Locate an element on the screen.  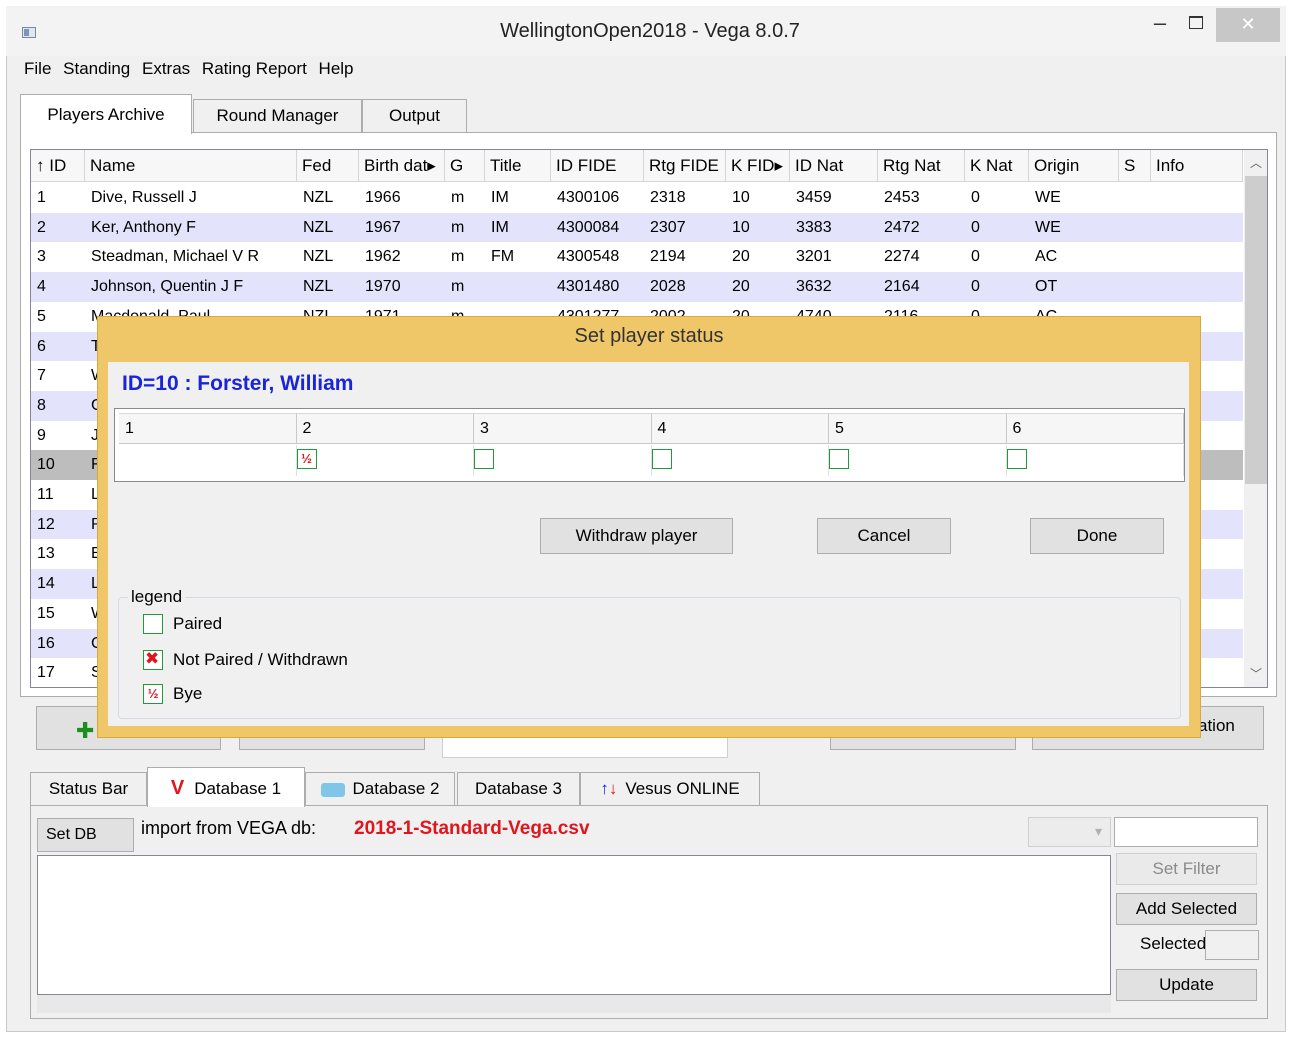
table-cell: 15 is located at coordinates (46, 613).